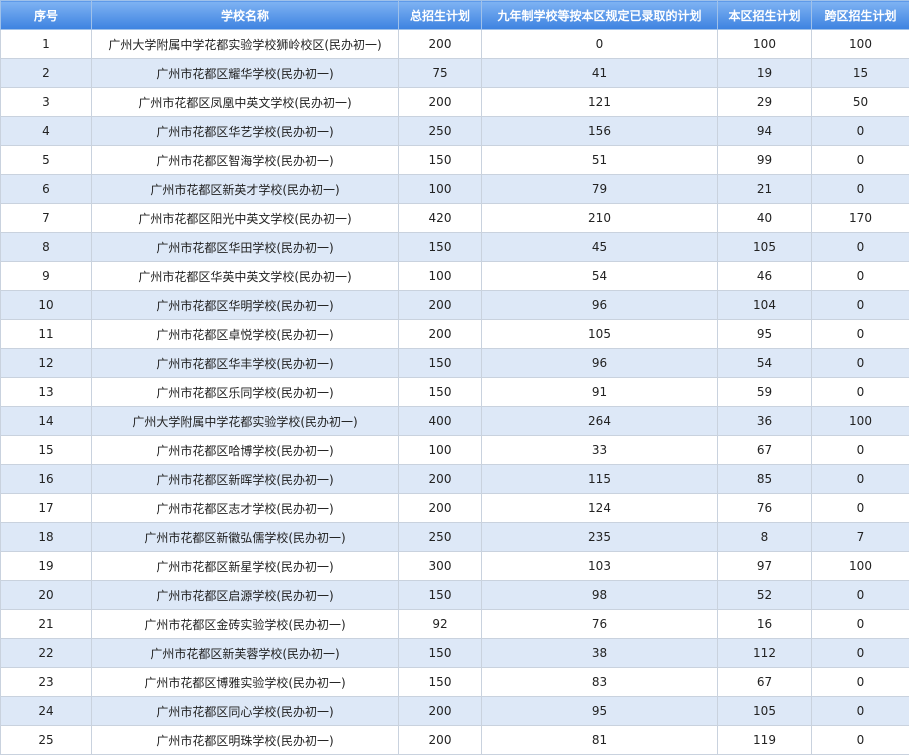  I want to click on table-row: 4 广州市花都区华艺学校(民办初一) 250 156 94 0, so click(454, 131).